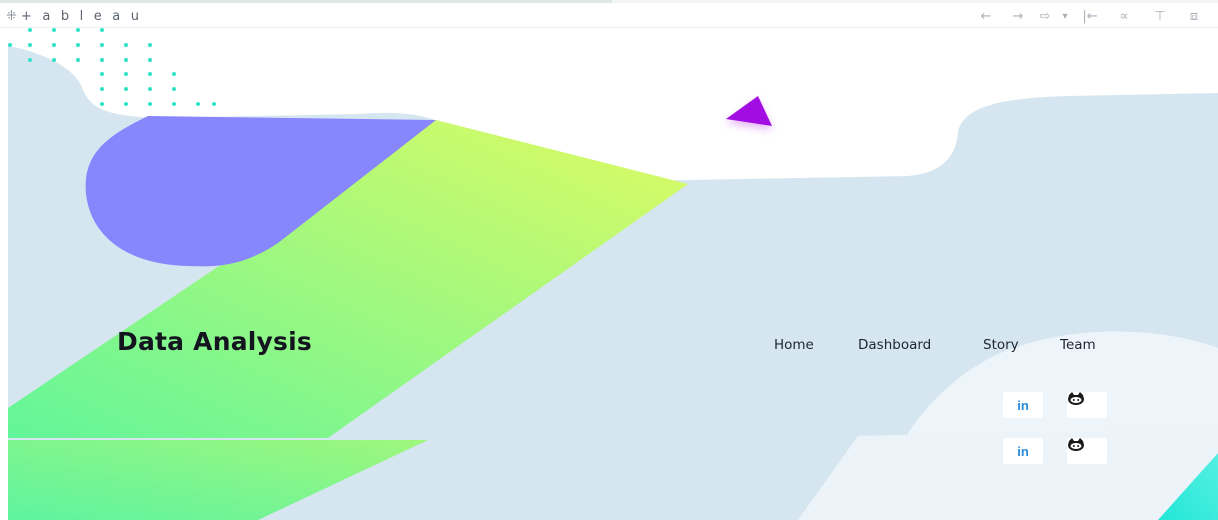 The height and width of the screenshot is (520, 1218). Describe the element at coordinates (1065, 16) in the screenshot. I see `dropdown-icon: ▾` at that location.